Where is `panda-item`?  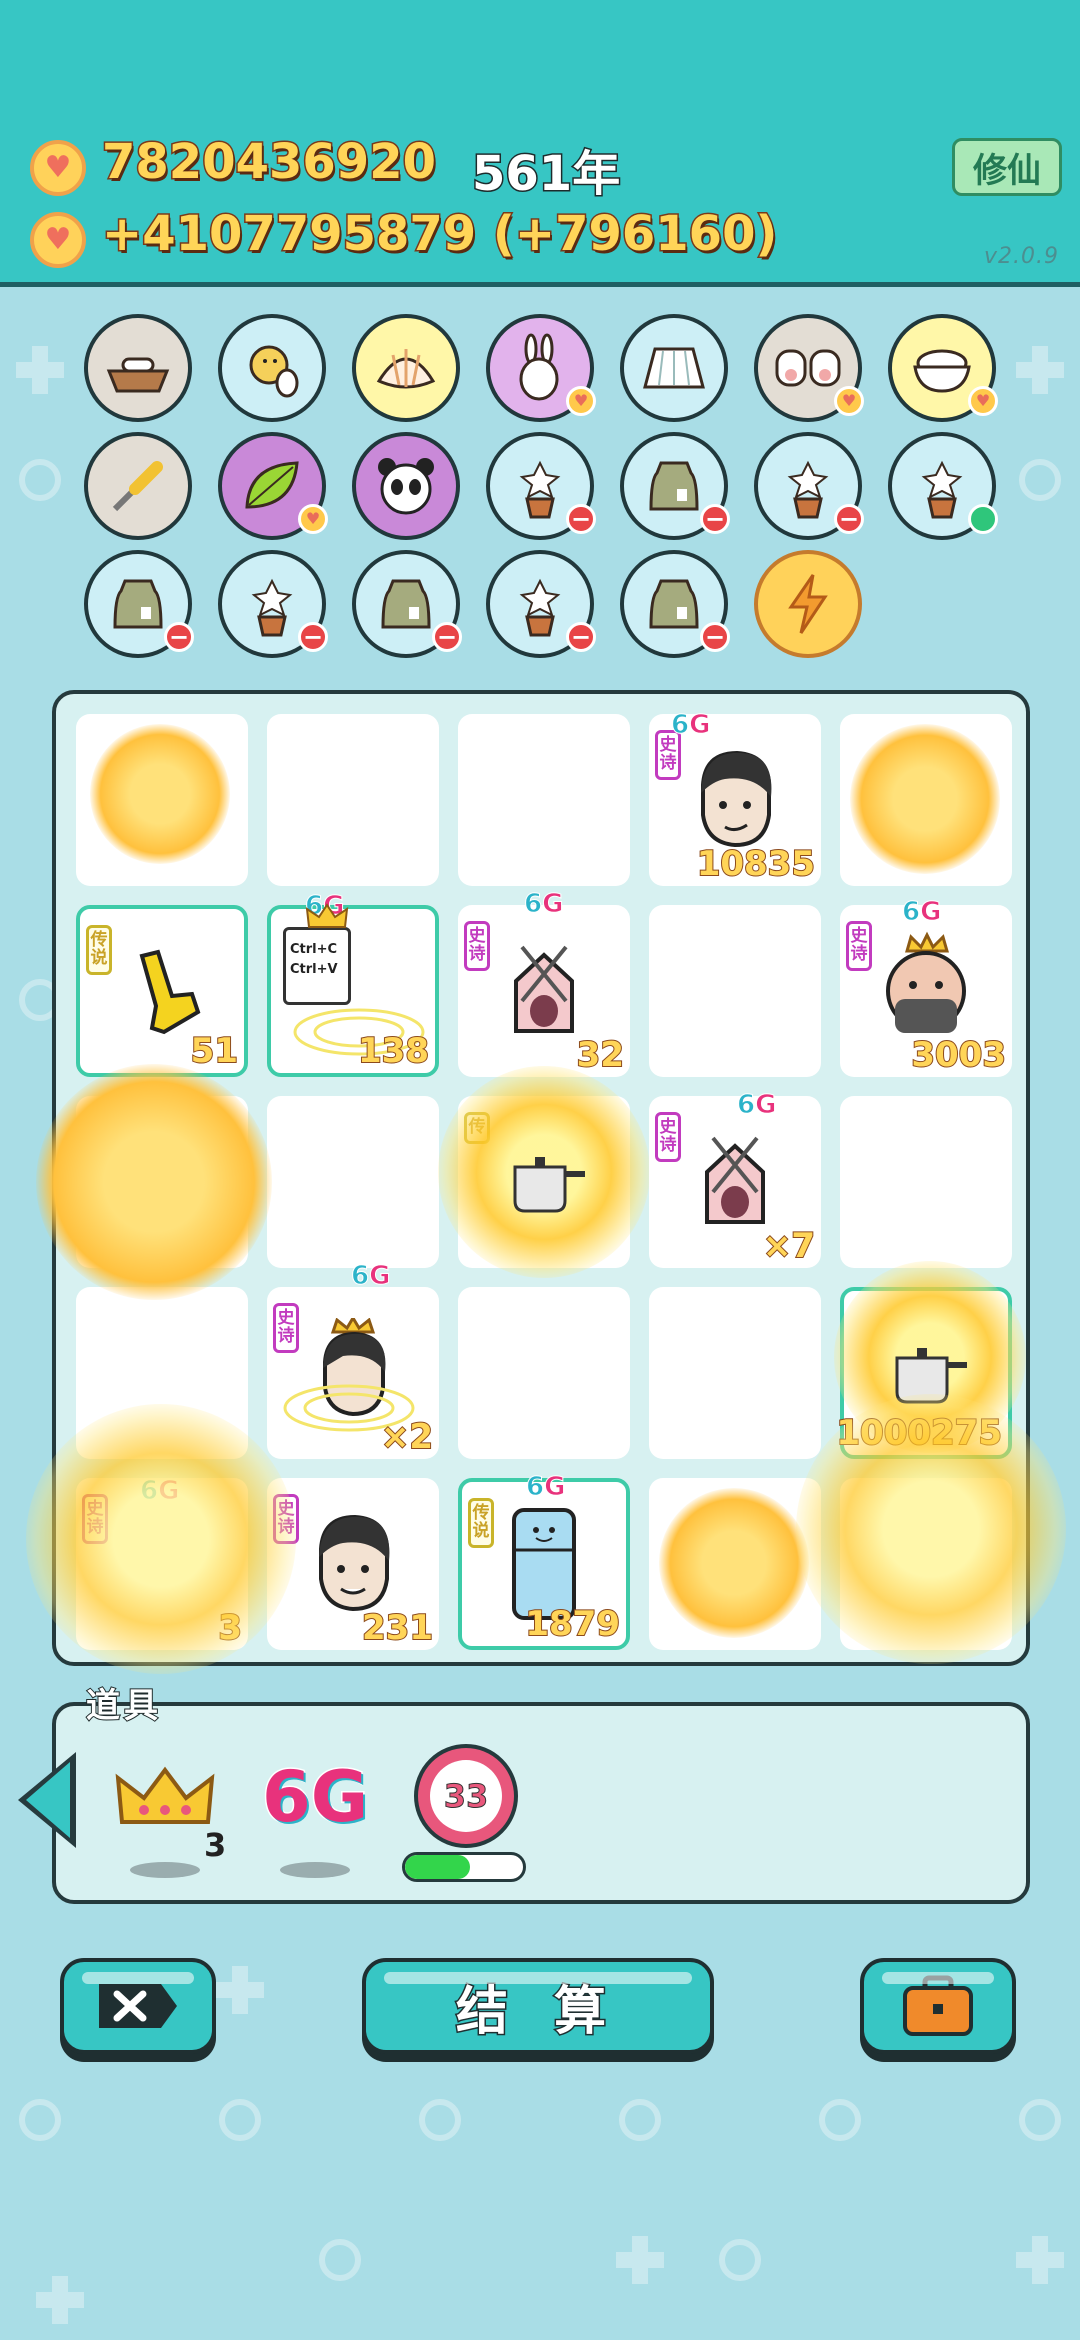 panda-item is located at coordinates (406, 486).